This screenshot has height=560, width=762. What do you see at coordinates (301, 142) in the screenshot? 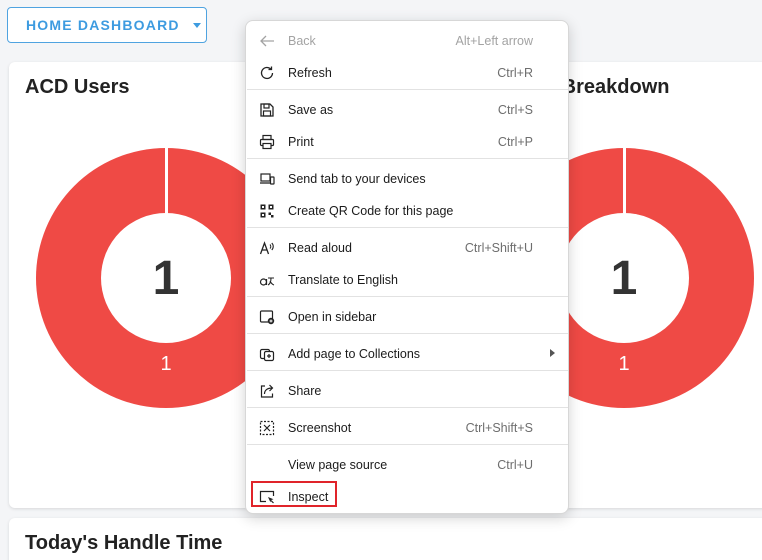
I see `menu-item-label: Print` at bounding box center [301, 142].